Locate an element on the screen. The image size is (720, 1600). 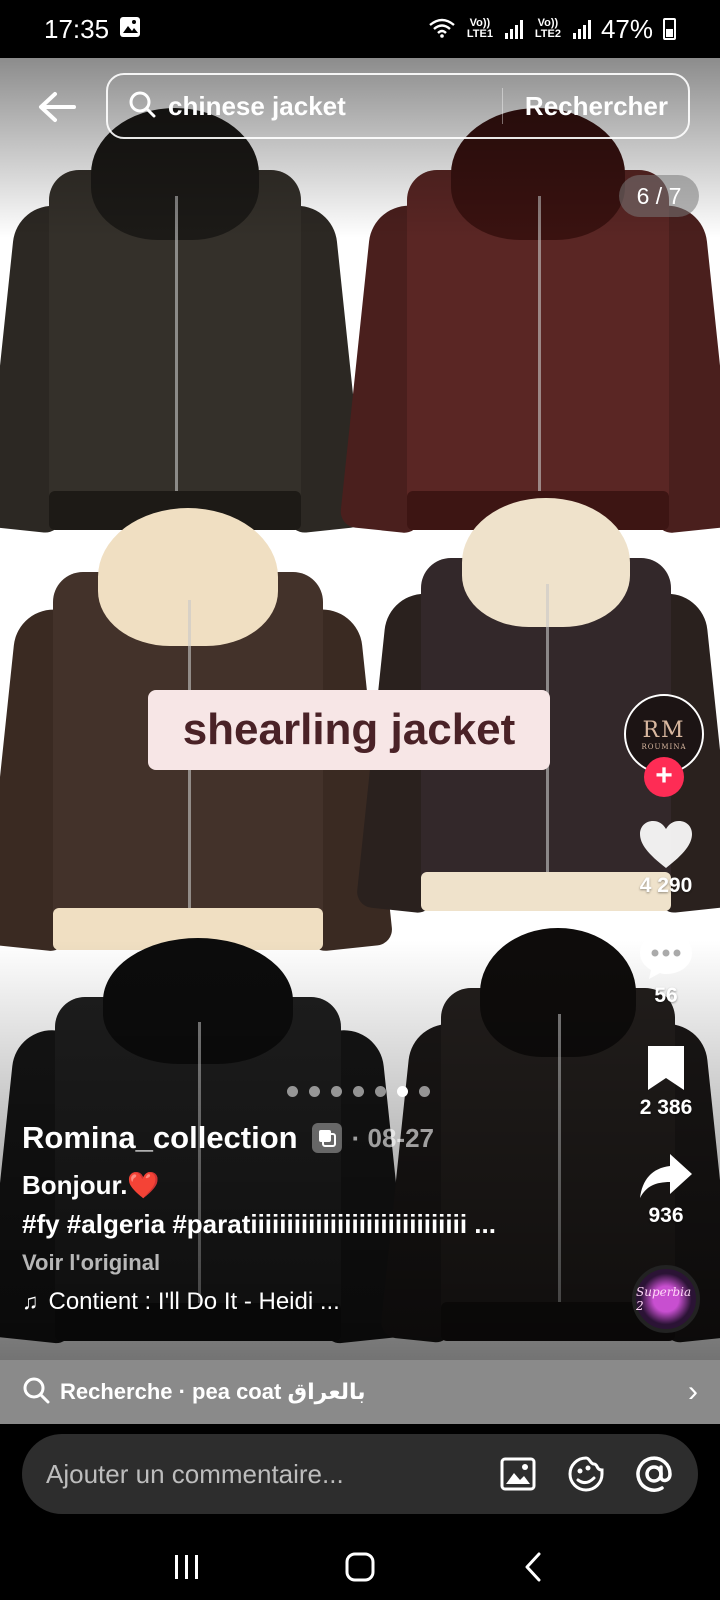
follow-button: + is located at coordinates (664, 777).